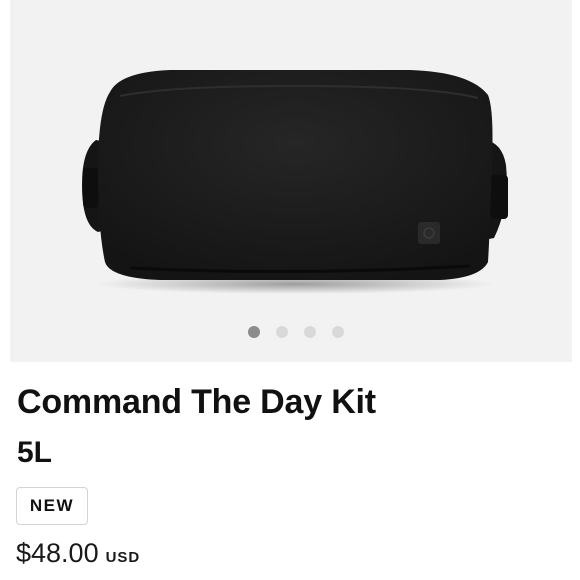 This screenshot has height=580, width=580. Describe the element at coordinates (57, 553) in the screenshot. I see `price-amount: $48.00` at that location.